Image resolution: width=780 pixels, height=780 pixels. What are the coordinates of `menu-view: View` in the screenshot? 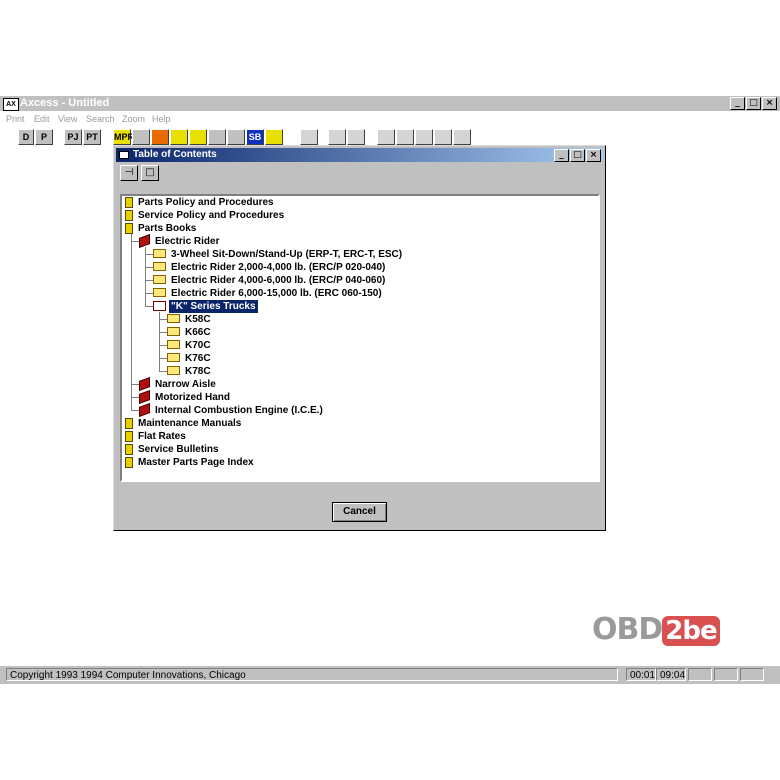 It's located at (67, 119).